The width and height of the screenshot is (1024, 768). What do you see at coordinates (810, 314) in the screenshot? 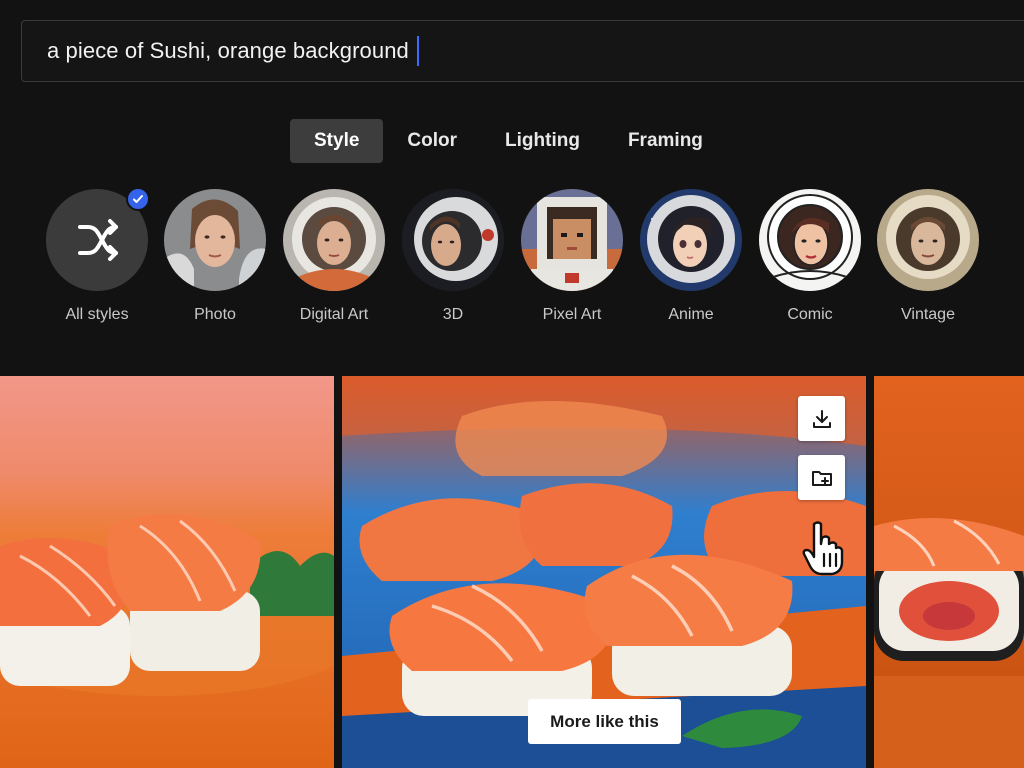
I see `style-label: Comic` at bounding box center [810, 314].